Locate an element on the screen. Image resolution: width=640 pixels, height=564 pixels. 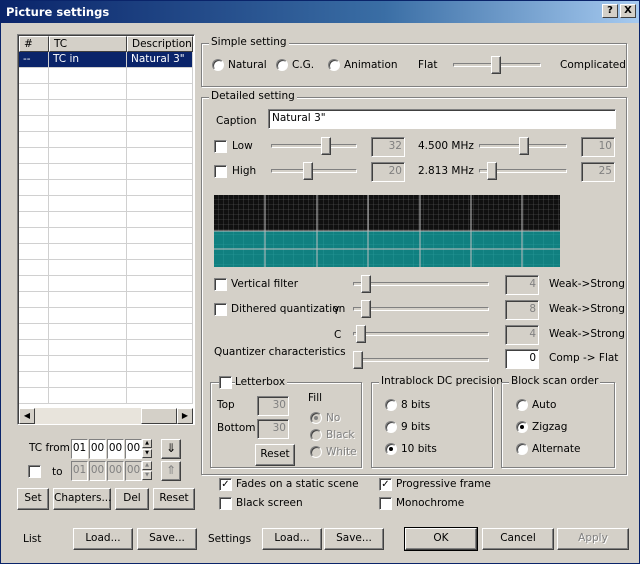
dithered-y-slider is located at coordinates (421, 309).